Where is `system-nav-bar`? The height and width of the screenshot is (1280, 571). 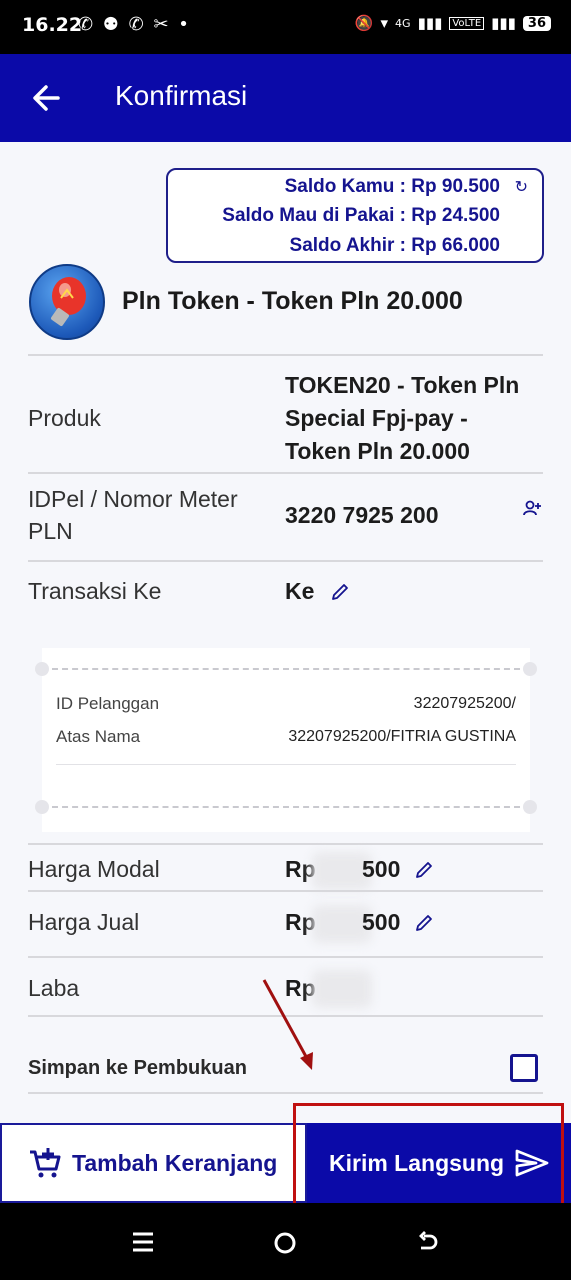 system-nav-bar is located at coordinates (285, 1241).